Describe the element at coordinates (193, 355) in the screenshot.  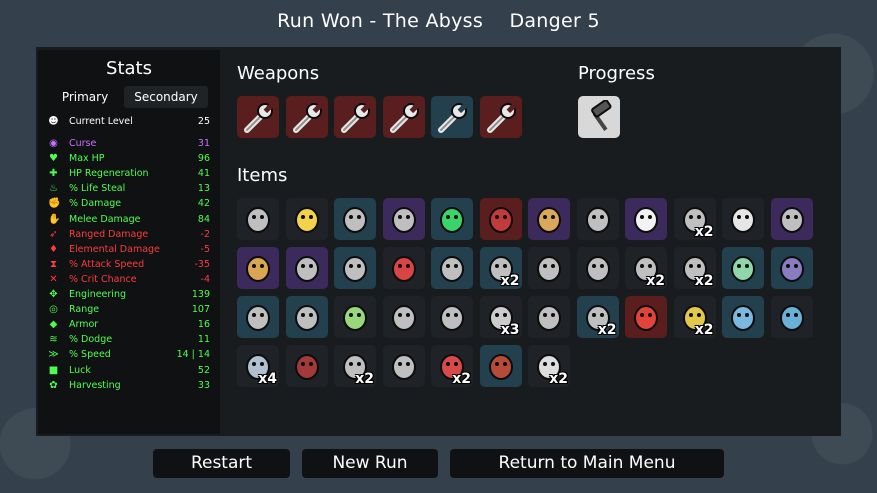
I see `stat-value: 14 | 14` at that location.